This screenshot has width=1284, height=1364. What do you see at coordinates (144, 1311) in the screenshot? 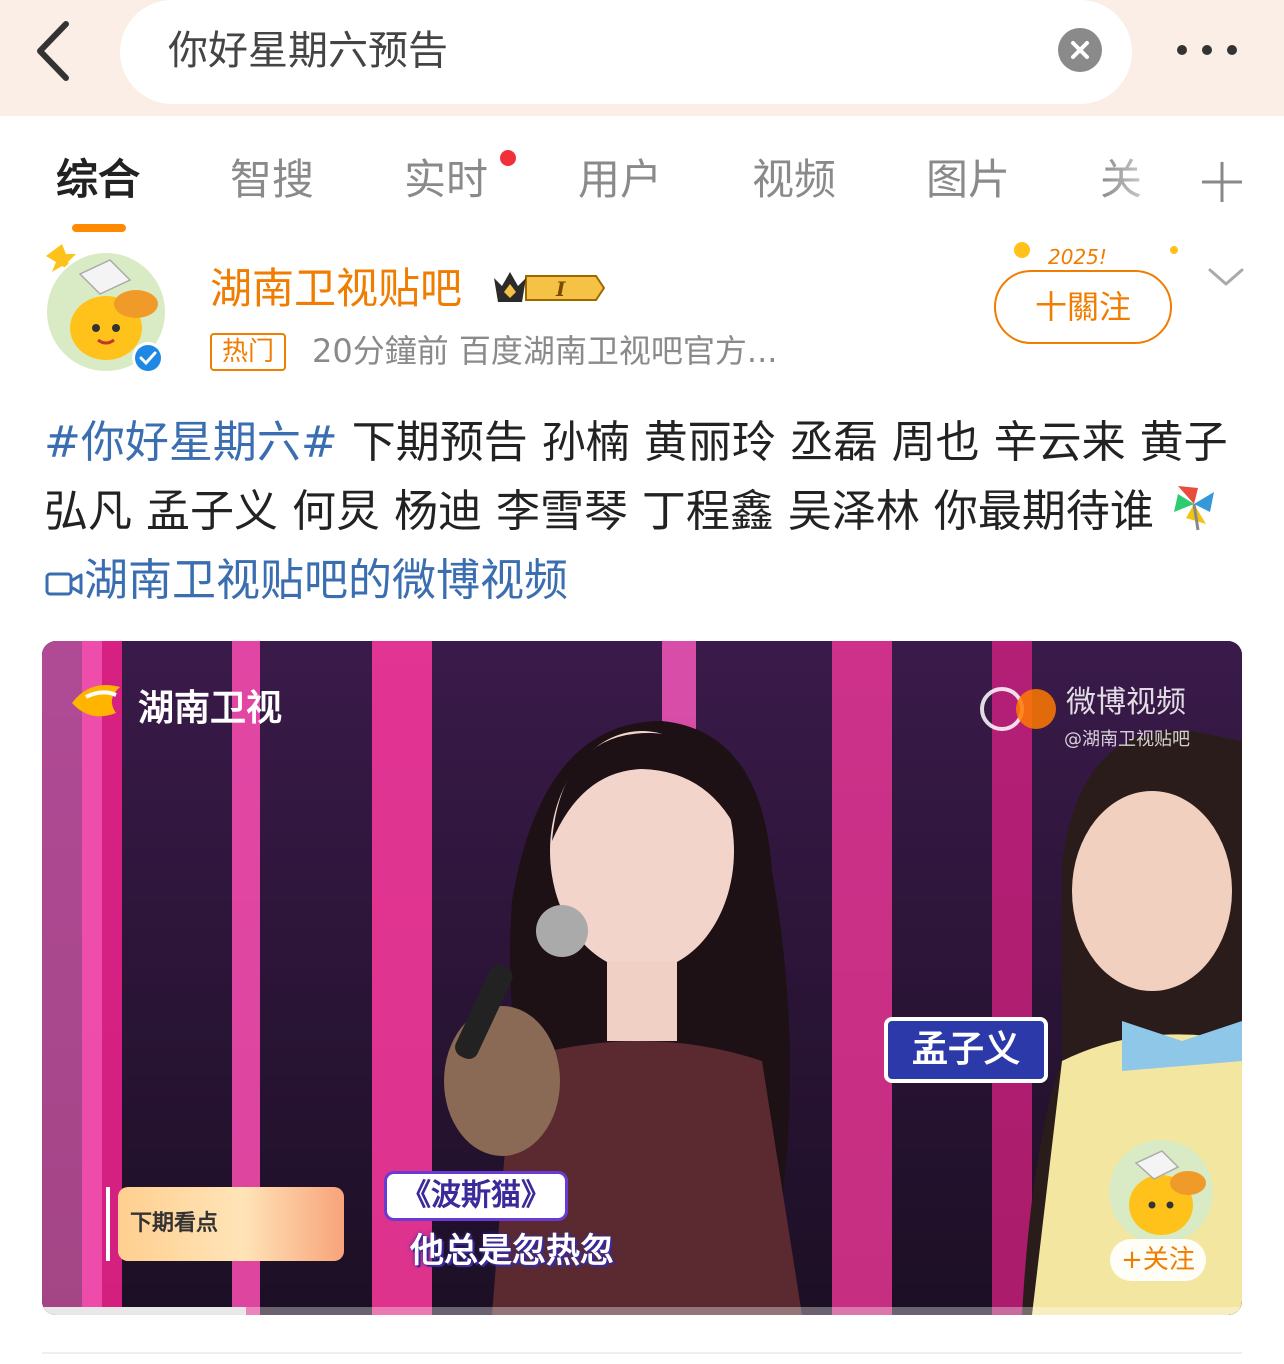
I see `video-progress-fill` at bounding box center [144, 1311].